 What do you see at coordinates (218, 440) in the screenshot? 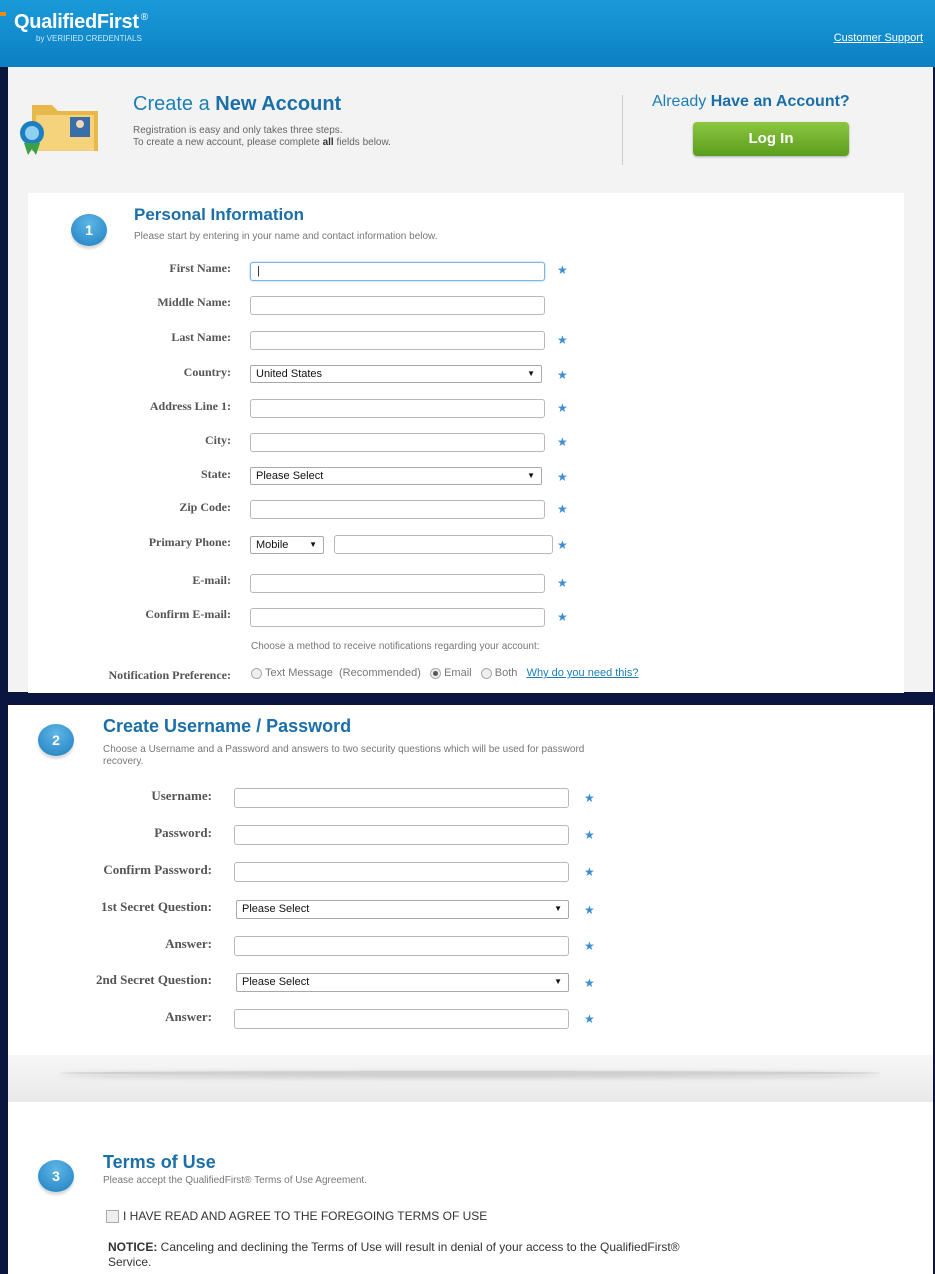
I see `city-label: City:` at bounding box center [218, 440].